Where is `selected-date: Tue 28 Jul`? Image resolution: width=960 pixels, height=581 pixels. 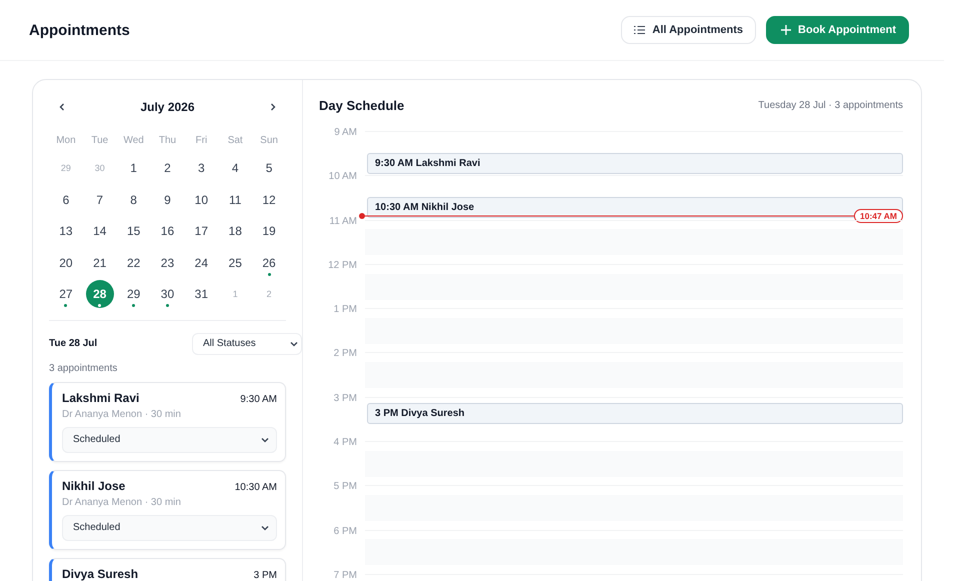
selected-date: Tue 28 Jul is located at coordinates (73, 344).